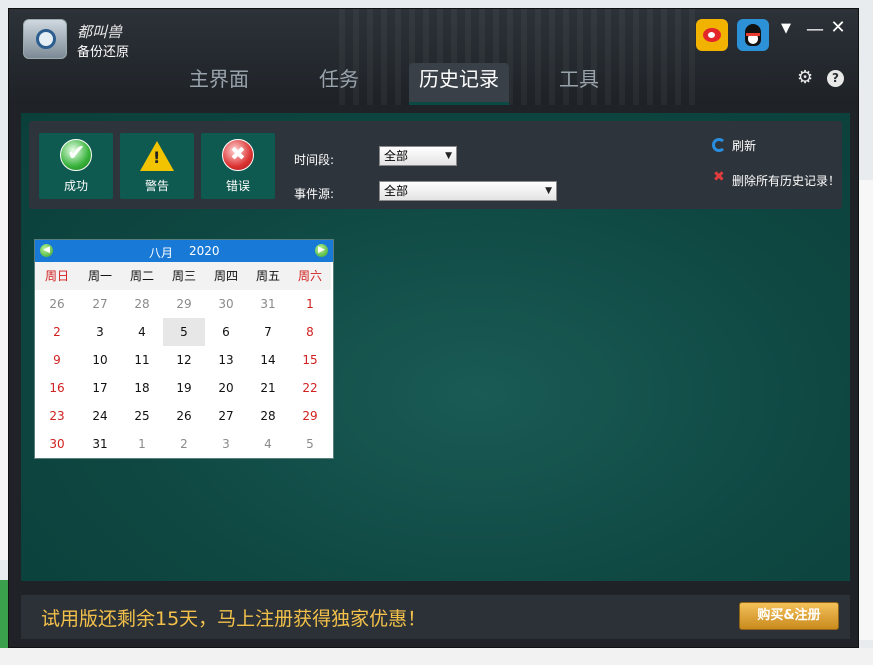 The height and width of the screenshot is (665, 873). I want to click on calendar-day: 22, so click(310, 388).